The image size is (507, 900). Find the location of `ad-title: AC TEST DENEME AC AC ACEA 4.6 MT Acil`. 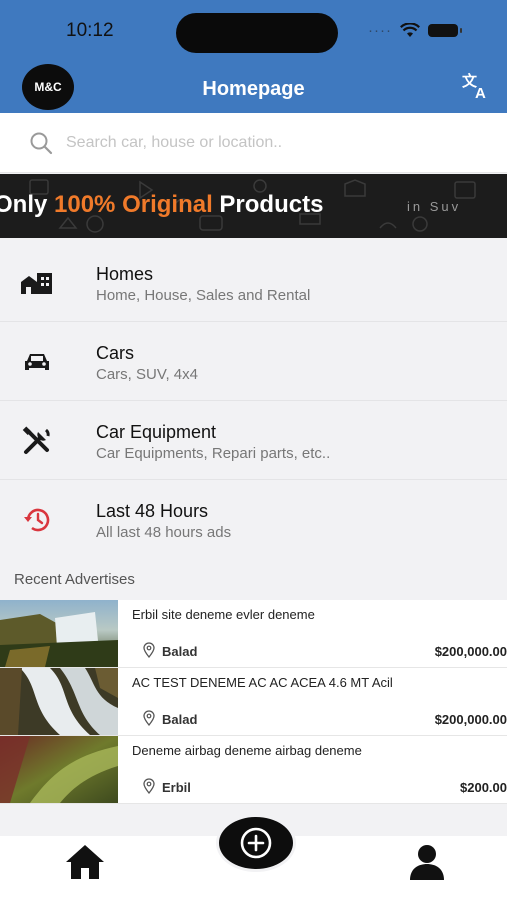

ad-title: AC TEST DENEME AC AC ACEA 4.6 MT Acil is located at coordinates (262, 682).